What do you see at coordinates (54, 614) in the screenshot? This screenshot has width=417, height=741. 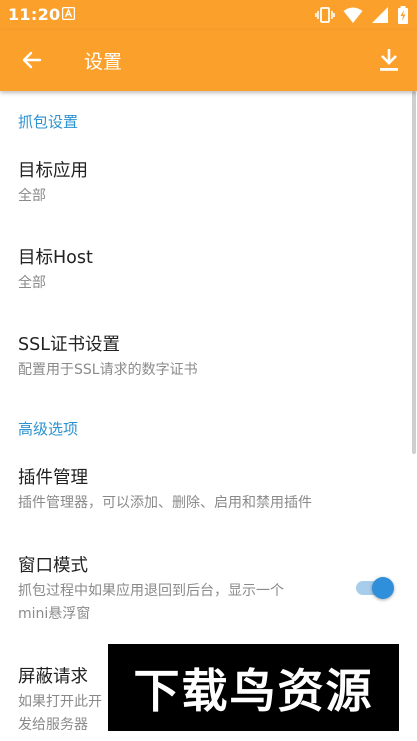 I see `setting-summary-line2: mini悬浮窗` at bounding box center [54, 614].